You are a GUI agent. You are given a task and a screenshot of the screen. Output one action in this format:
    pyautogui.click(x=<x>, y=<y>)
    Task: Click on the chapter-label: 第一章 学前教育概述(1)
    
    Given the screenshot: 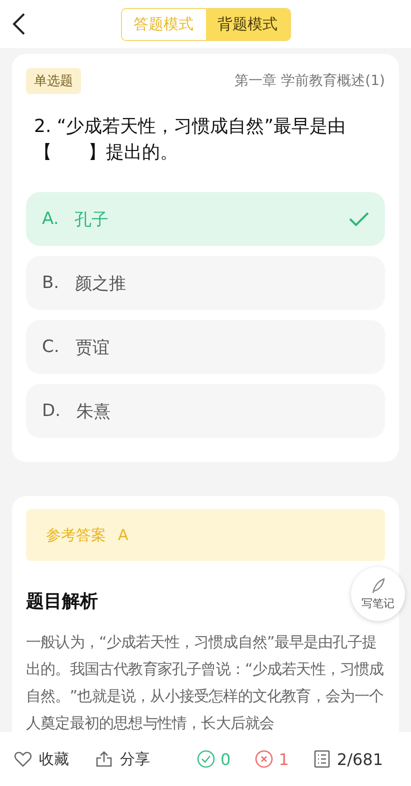 What is the action you would take?
    pyautogui.click(x=309, y=81)
    